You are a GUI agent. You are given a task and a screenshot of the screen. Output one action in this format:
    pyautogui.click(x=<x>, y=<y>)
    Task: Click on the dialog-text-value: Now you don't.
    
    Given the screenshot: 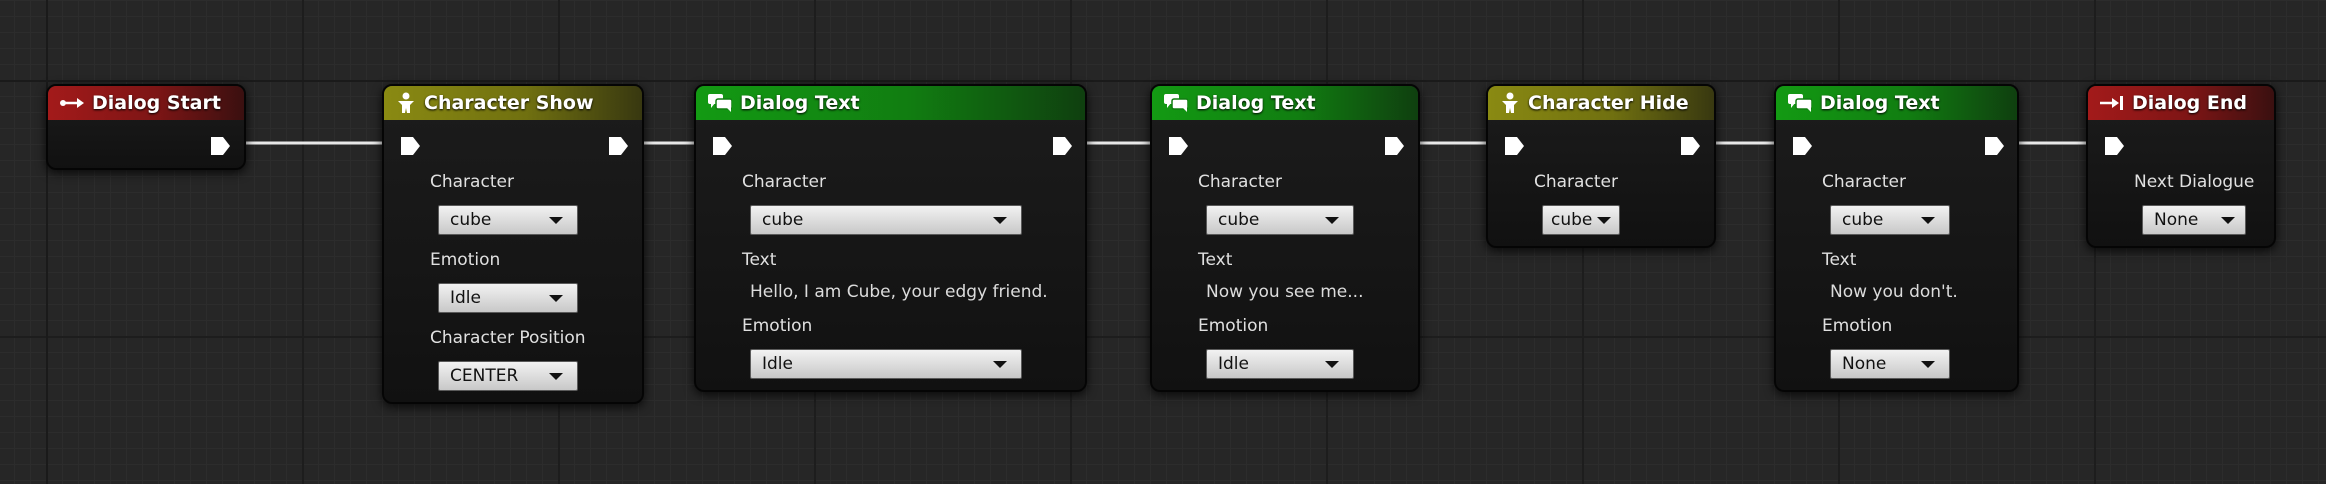 What is the action you would take?
    pyautogui.click(x=1894, y=292)
    